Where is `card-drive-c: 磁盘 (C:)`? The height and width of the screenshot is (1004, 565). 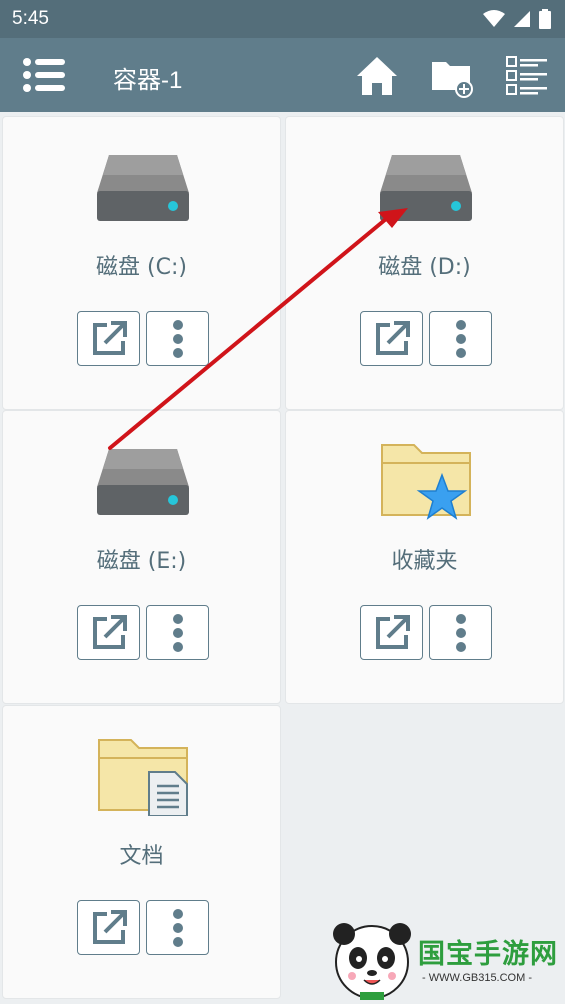
card-drive-c: 磁盘 (C:) is located at coordinates (141, 263).